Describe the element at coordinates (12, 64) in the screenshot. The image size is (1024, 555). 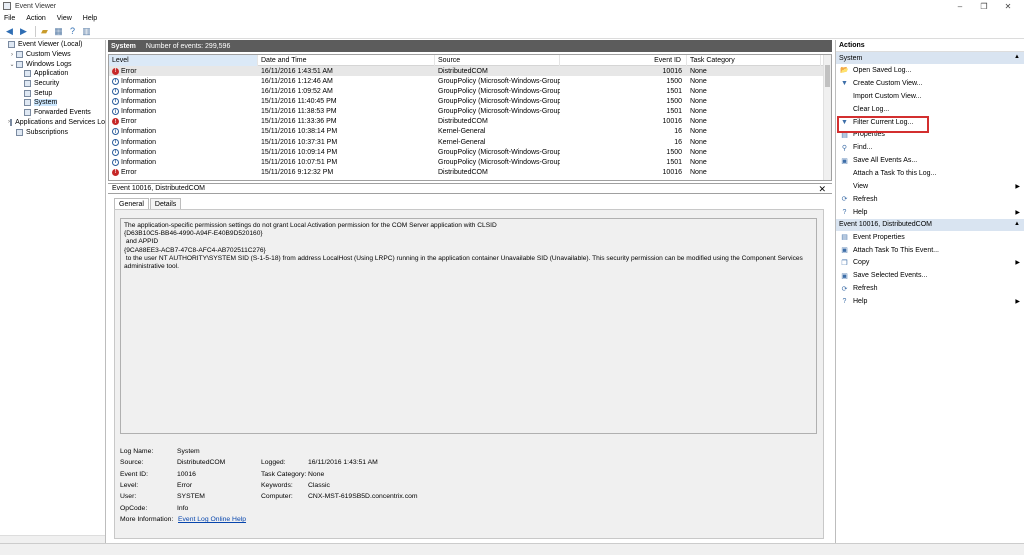
I see `tree-expander-icon: ⌄` at that location.